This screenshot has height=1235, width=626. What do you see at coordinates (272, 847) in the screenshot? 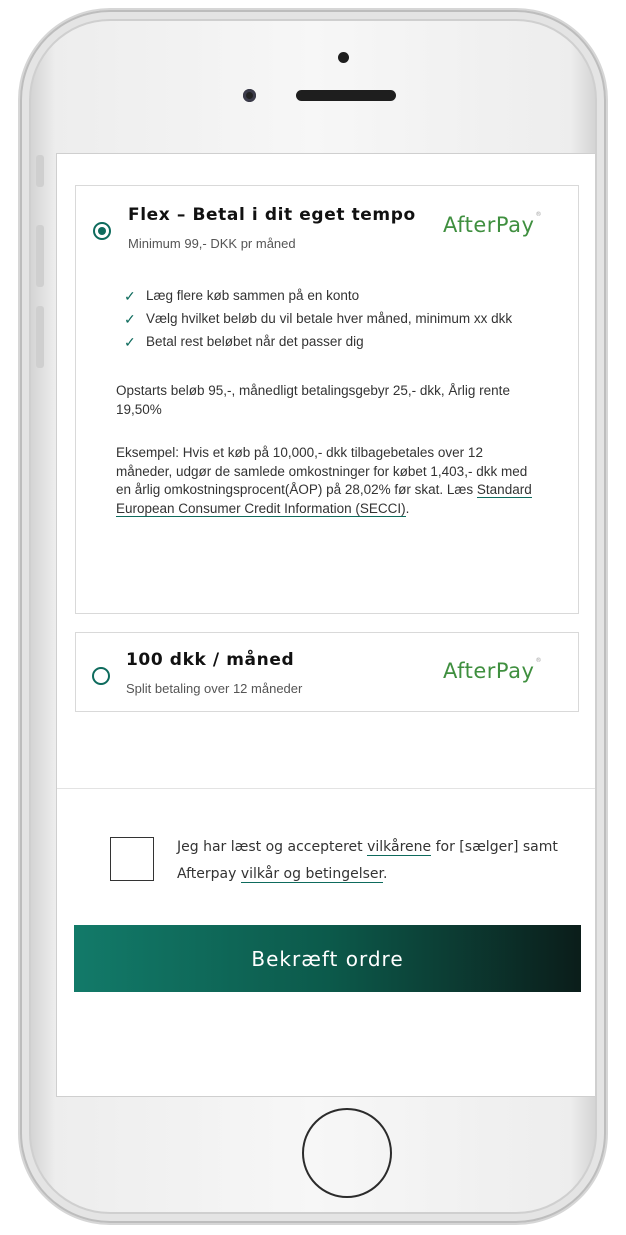
I see `terms-text-1: Jeg har læst og accepteret` at bounding box center [272, 847].